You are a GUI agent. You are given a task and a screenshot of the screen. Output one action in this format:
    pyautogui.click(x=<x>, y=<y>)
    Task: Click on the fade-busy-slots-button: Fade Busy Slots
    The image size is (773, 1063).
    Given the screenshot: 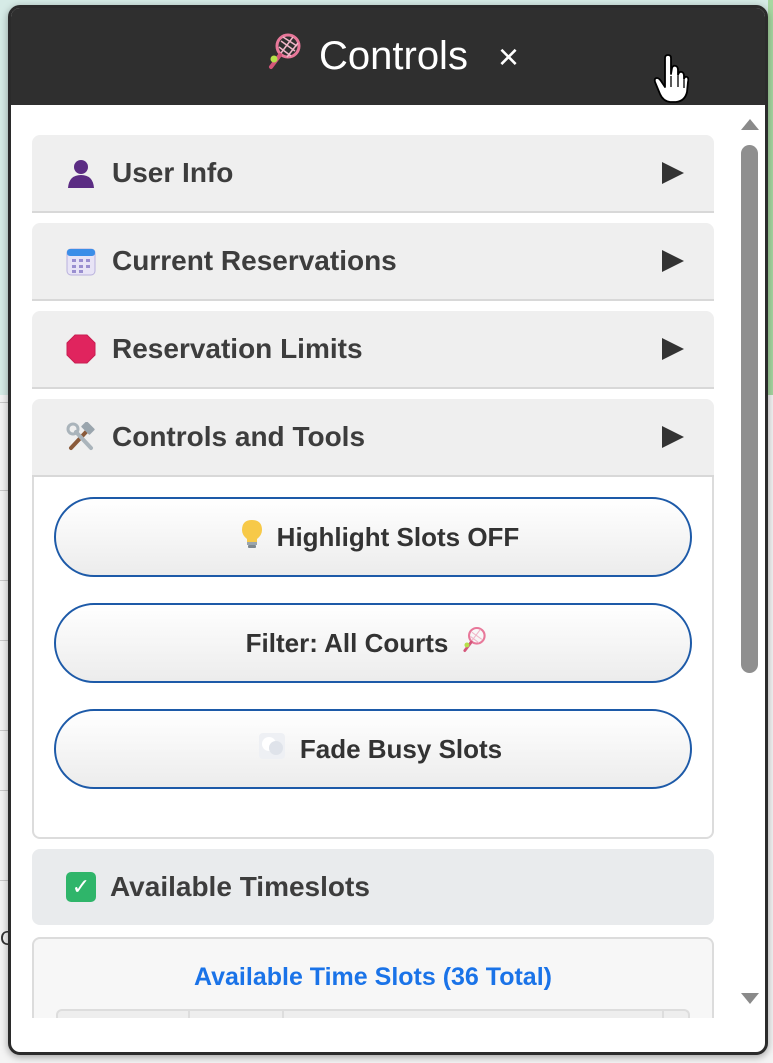 What is the action you would take?
    pyautogui.click(x=373, y=749)
    